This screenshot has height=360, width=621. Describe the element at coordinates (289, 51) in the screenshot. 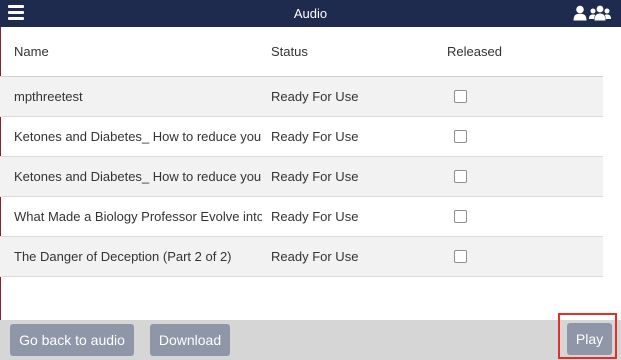

I see `column-header-status: Status` at that location.